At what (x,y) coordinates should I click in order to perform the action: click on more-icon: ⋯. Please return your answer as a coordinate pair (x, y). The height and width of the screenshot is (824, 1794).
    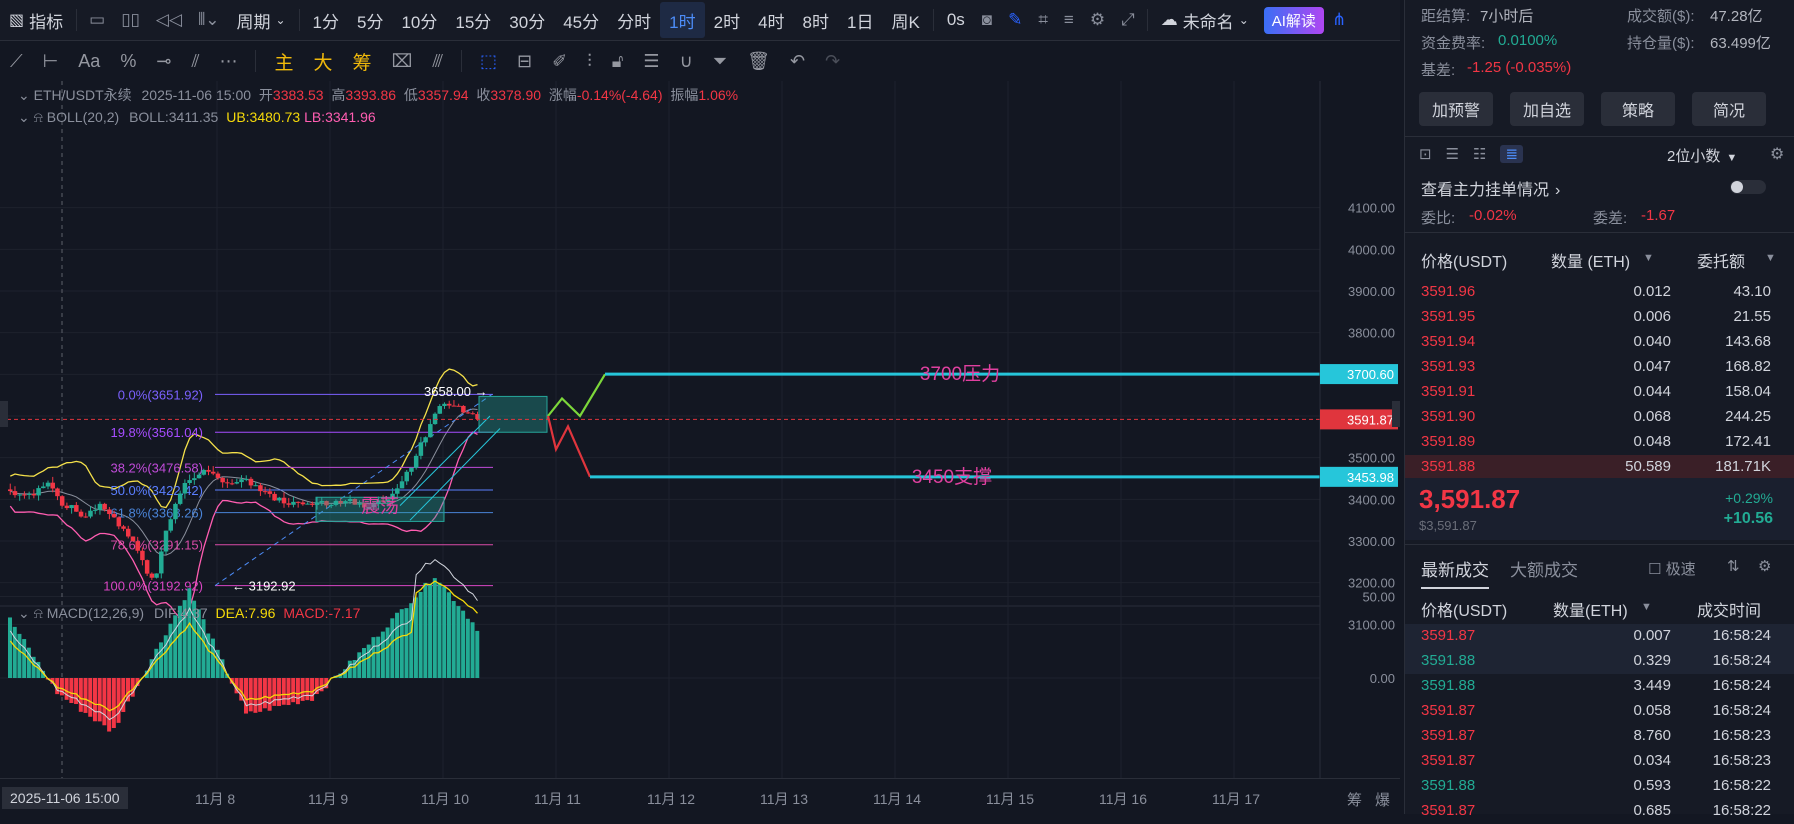
    Looking at the image, I should click on (228, 61).